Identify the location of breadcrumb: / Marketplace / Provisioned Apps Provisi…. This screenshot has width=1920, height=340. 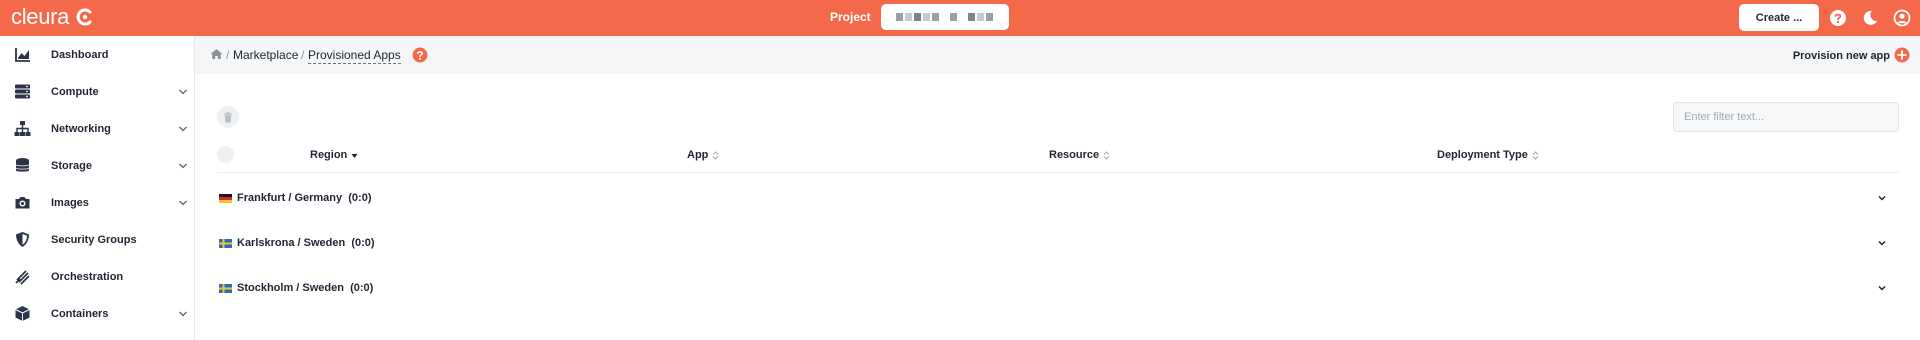
(1057, 55).